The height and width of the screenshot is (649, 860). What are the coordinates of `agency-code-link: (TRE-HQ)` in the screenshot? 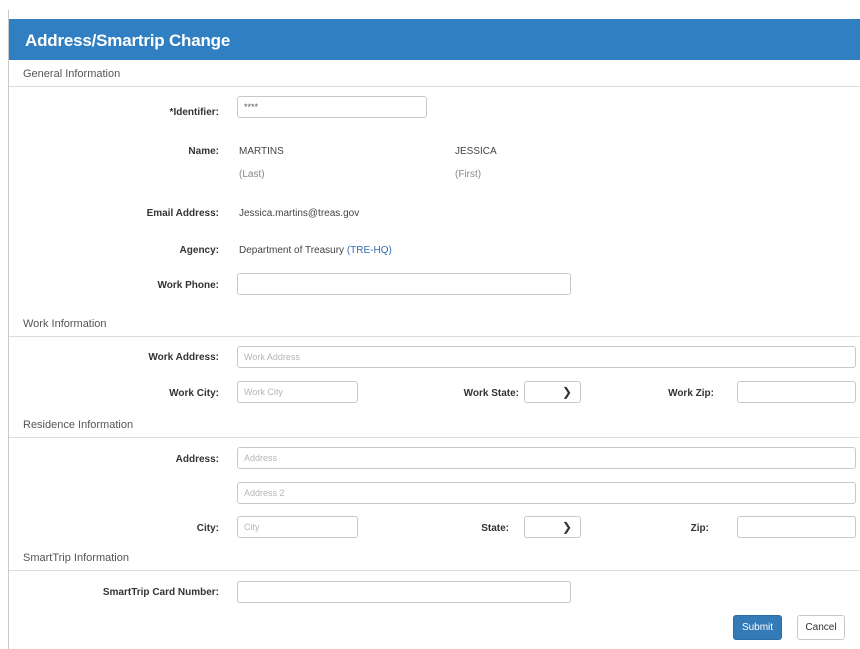 It's located at (369, 250).